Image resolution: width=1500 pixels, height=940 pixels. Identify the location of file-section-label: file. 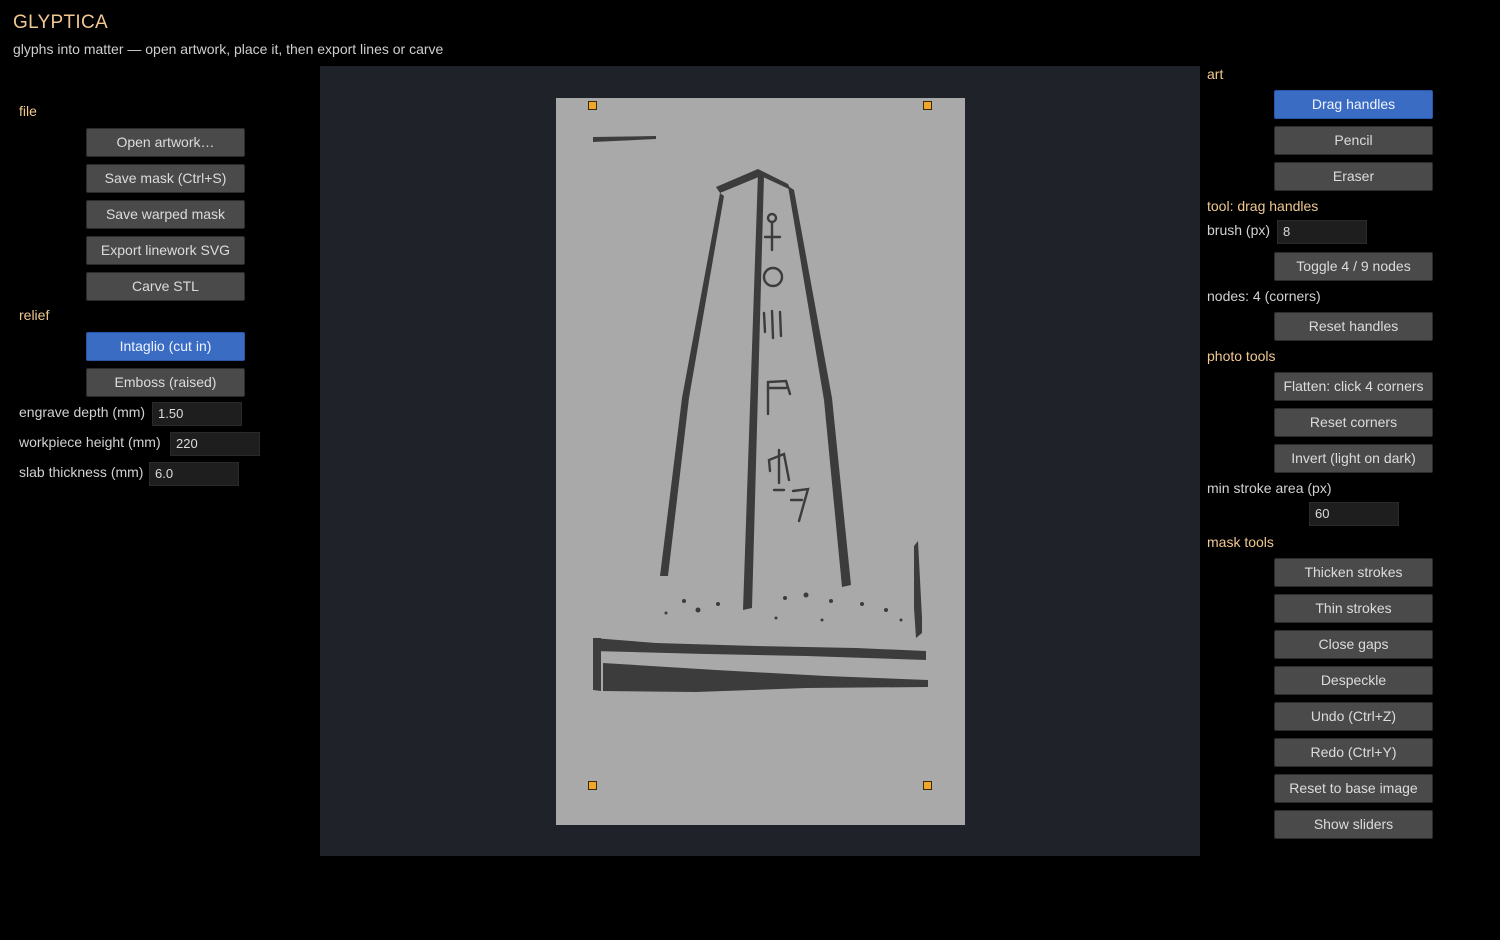
(28, 111).